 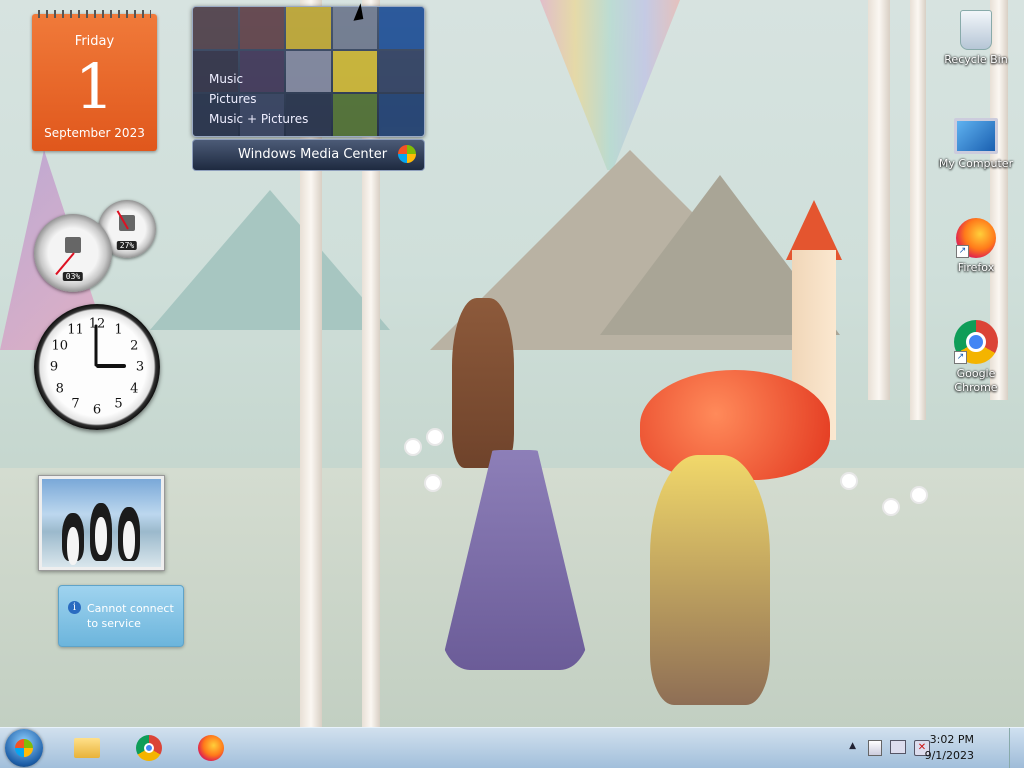 What do you see at coordinates (118, 330) in the screenshot?
I see `clock-numeral: 1` at bounding box center [118, 330].